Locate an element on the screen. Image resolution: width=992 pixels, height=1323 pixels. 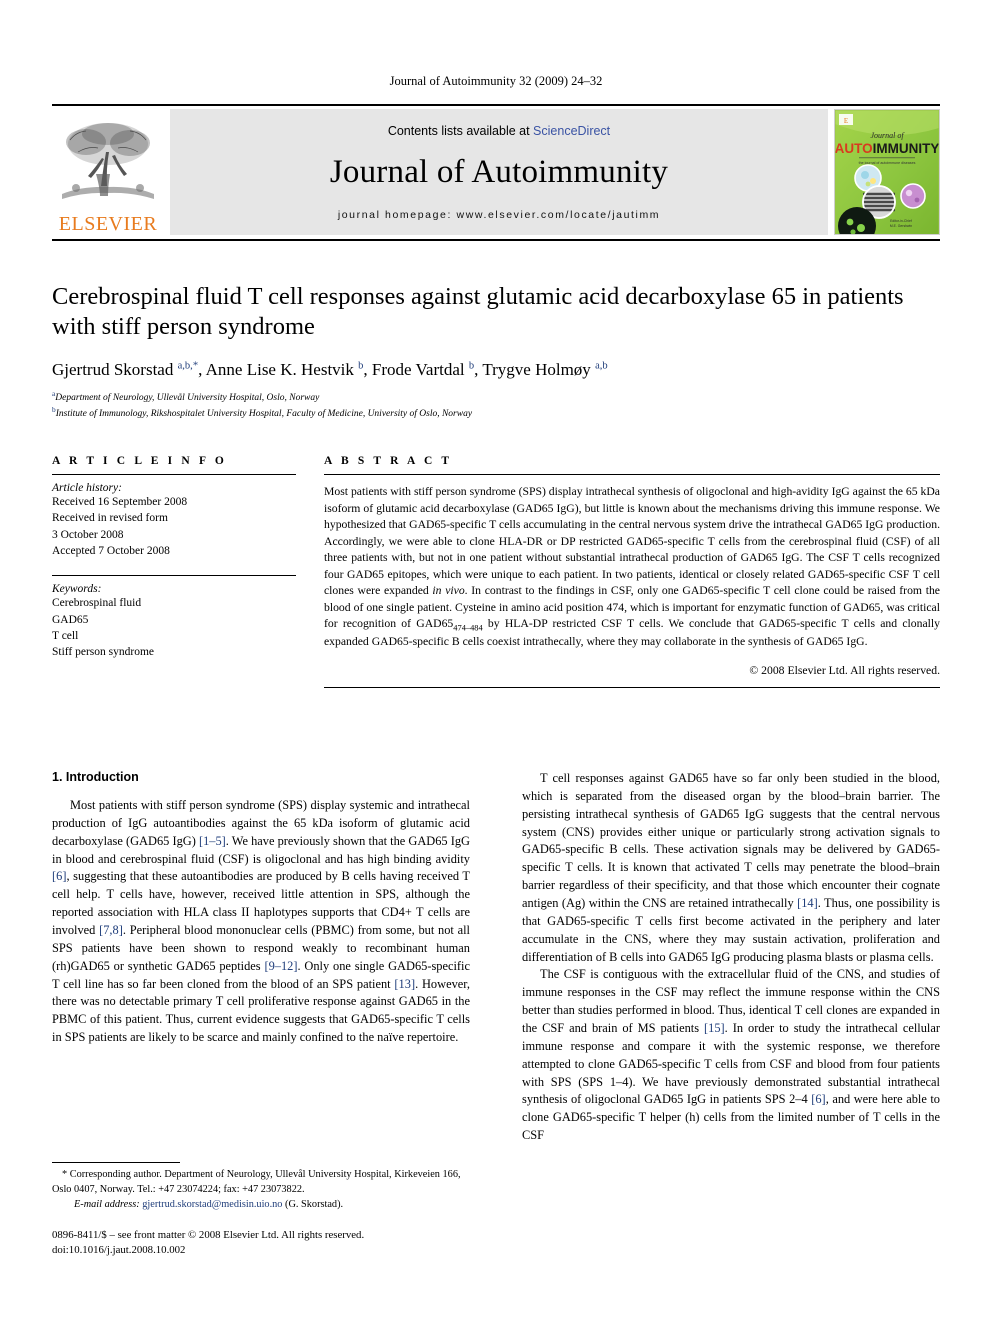
banner-bottom-rule is located at coordinates (496, 240).